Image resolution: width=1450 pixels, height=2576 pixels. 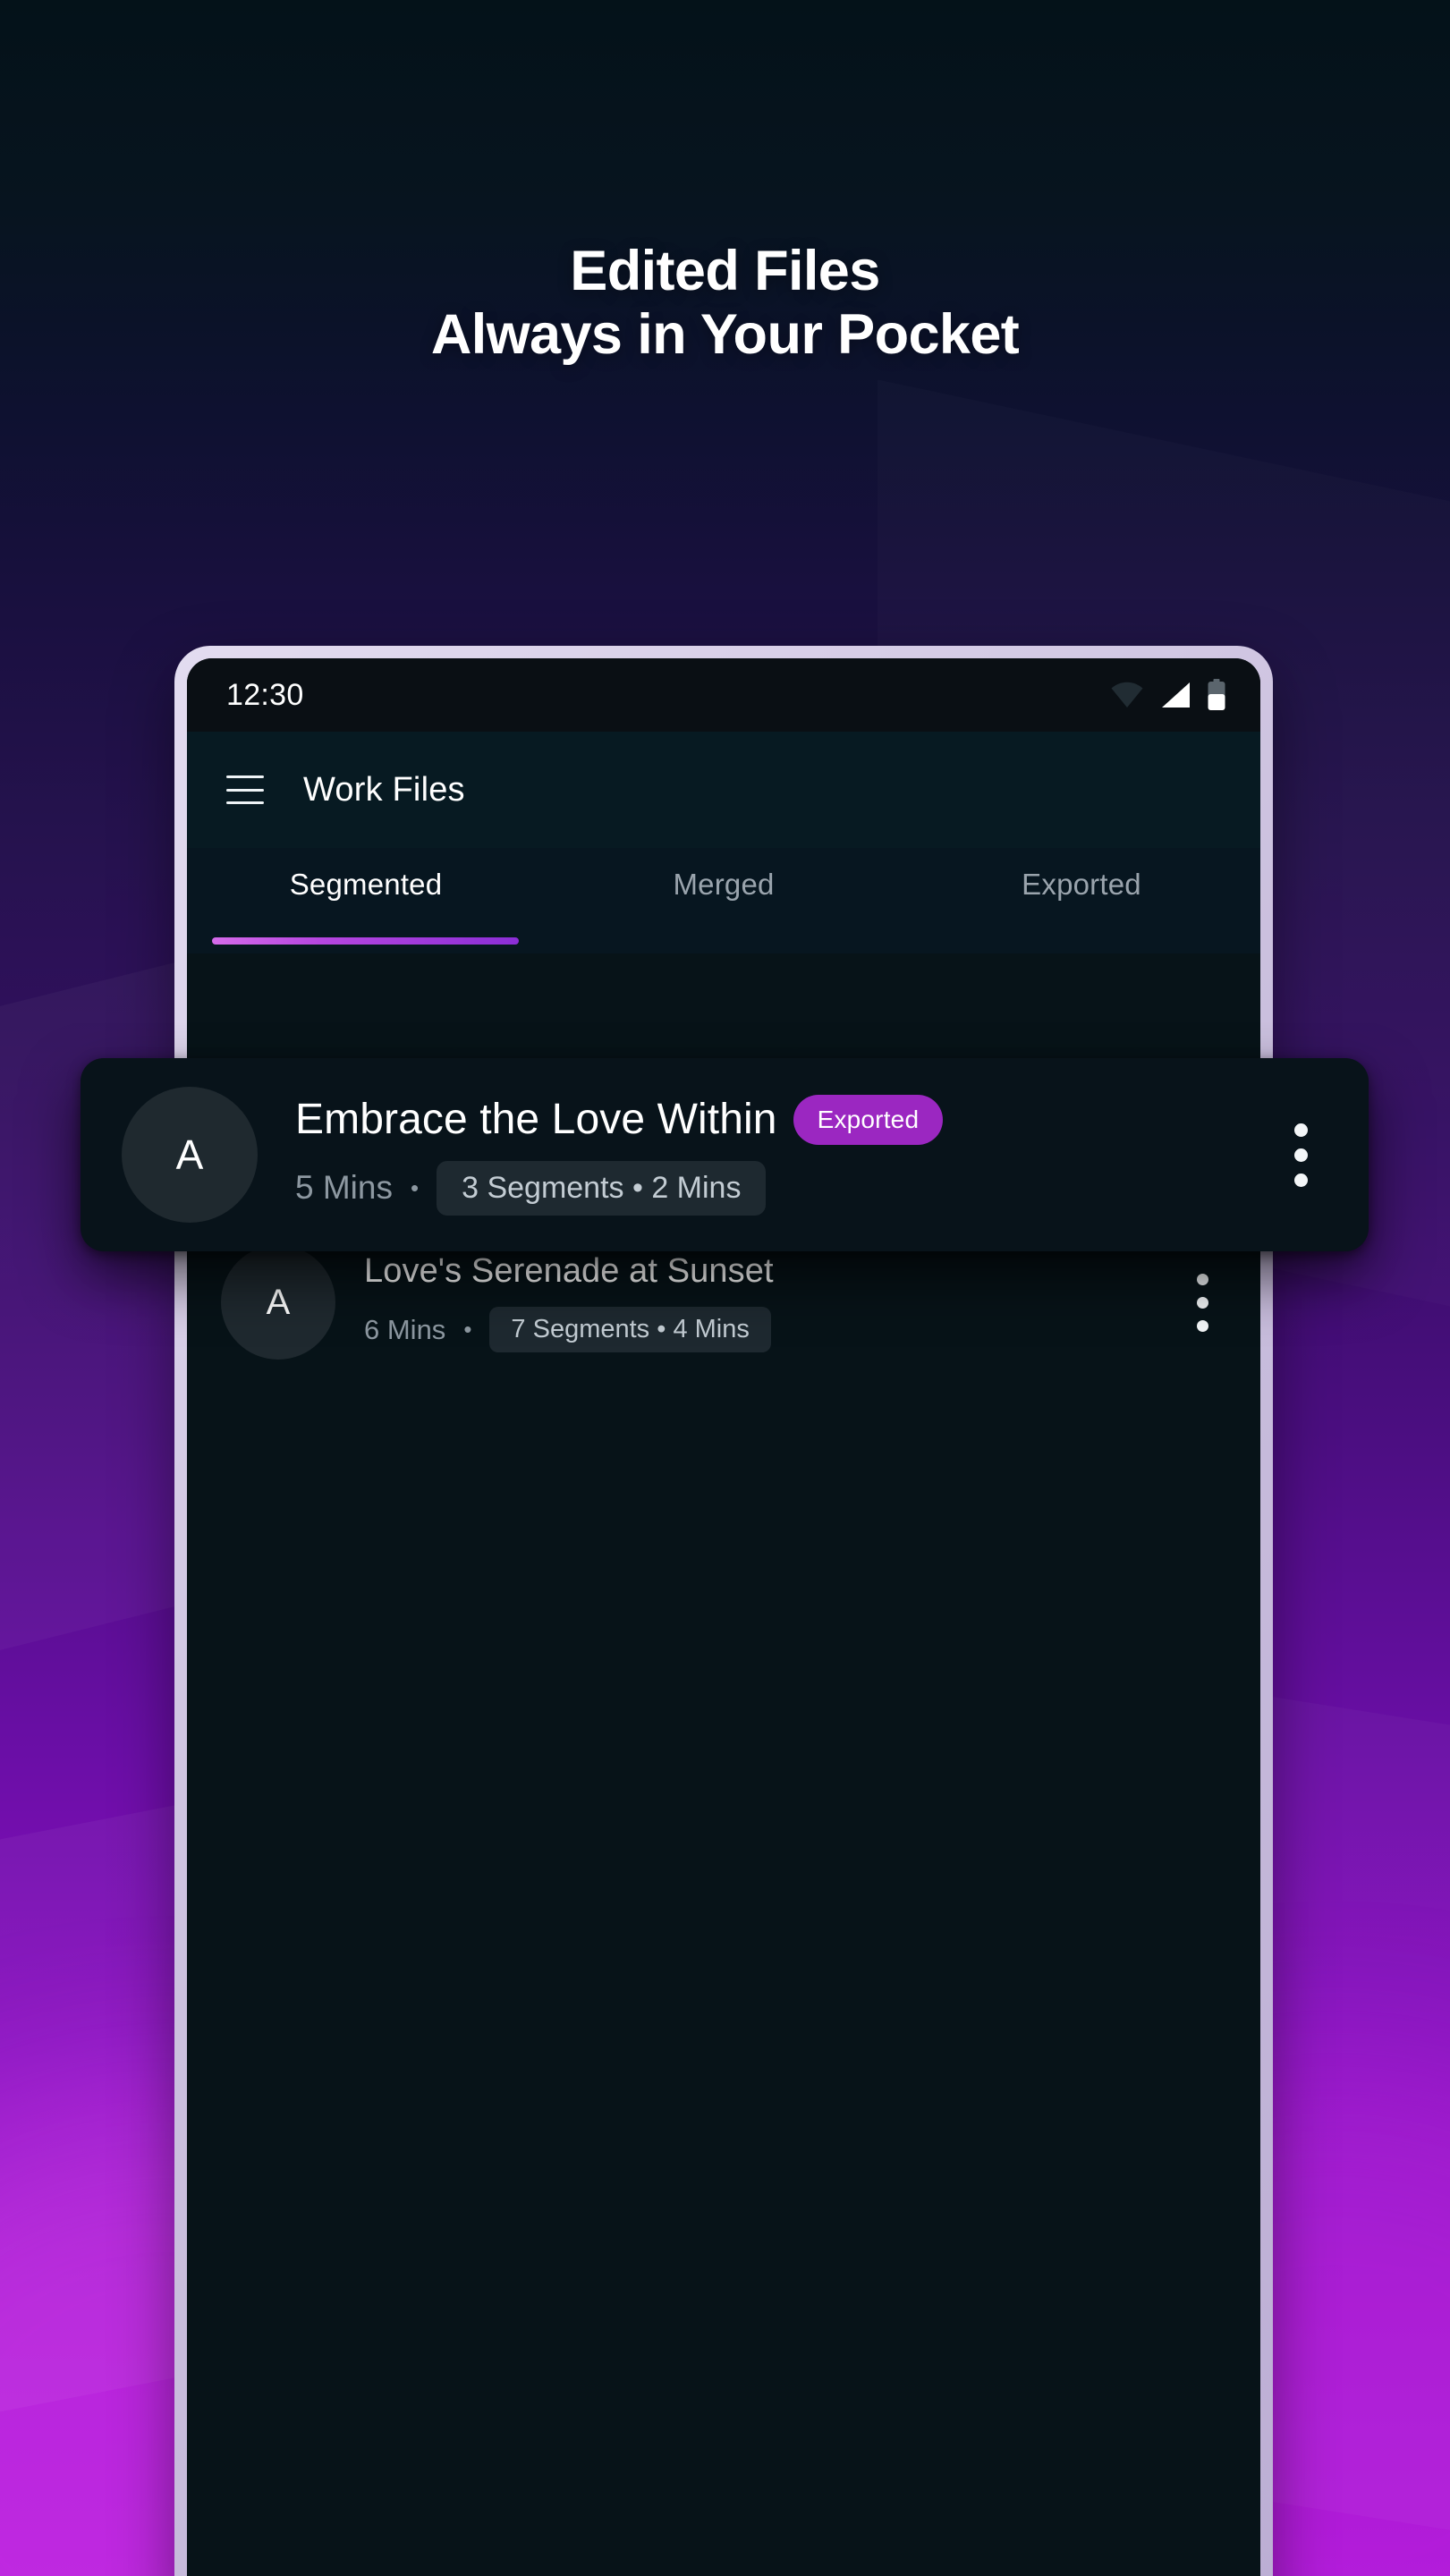 What do you see at coordinates (366, 941) in the screenshot?
I see `active-tab-indicator` at bounding box center [366, 941].